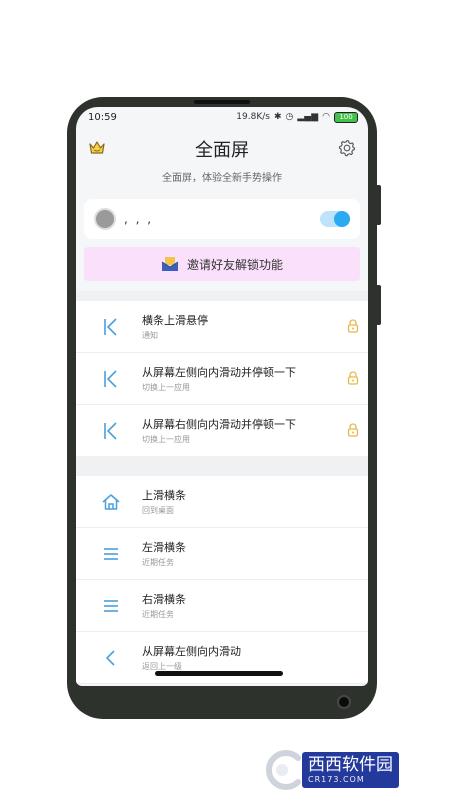  Describe the element at coordinates (222, 606) in the screenshot. I see `list-item: 右滑横条 近期任务` at that location.